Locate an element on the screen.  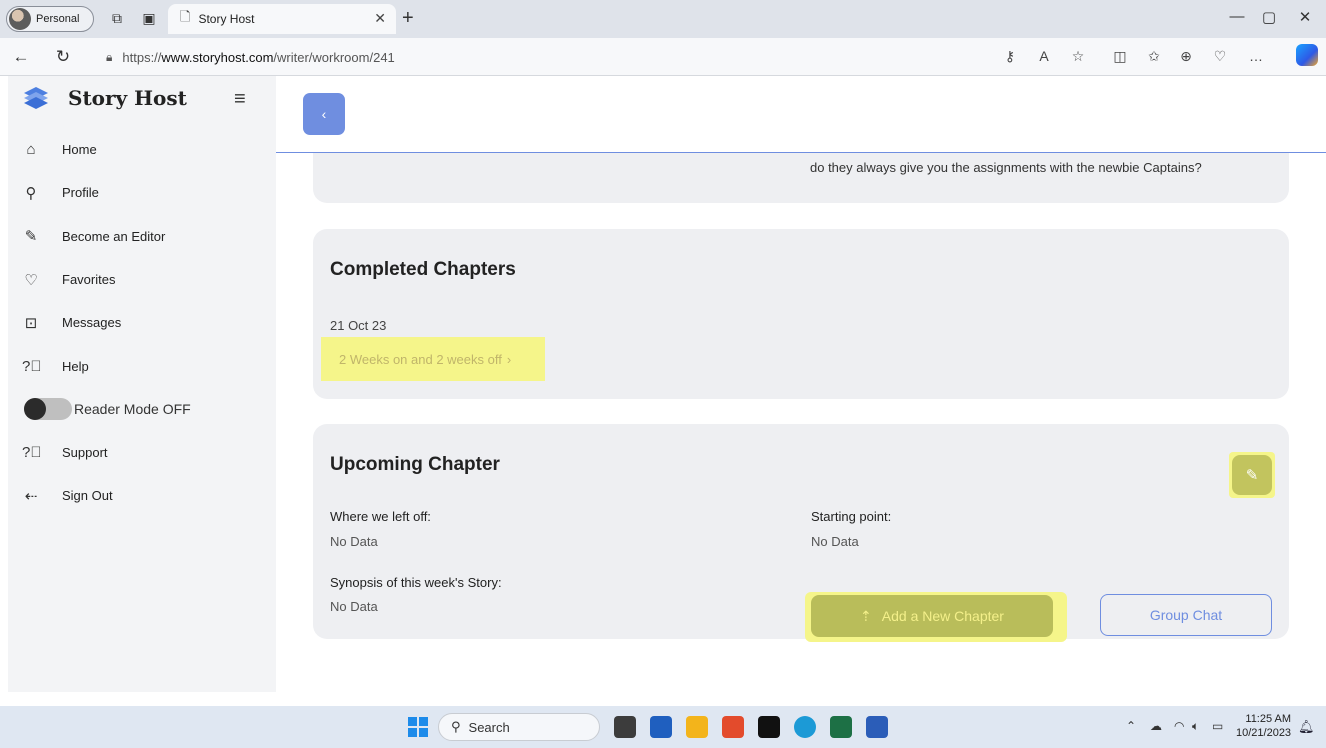
where-left-off-value: No Data is located at coordinates (354, 541).